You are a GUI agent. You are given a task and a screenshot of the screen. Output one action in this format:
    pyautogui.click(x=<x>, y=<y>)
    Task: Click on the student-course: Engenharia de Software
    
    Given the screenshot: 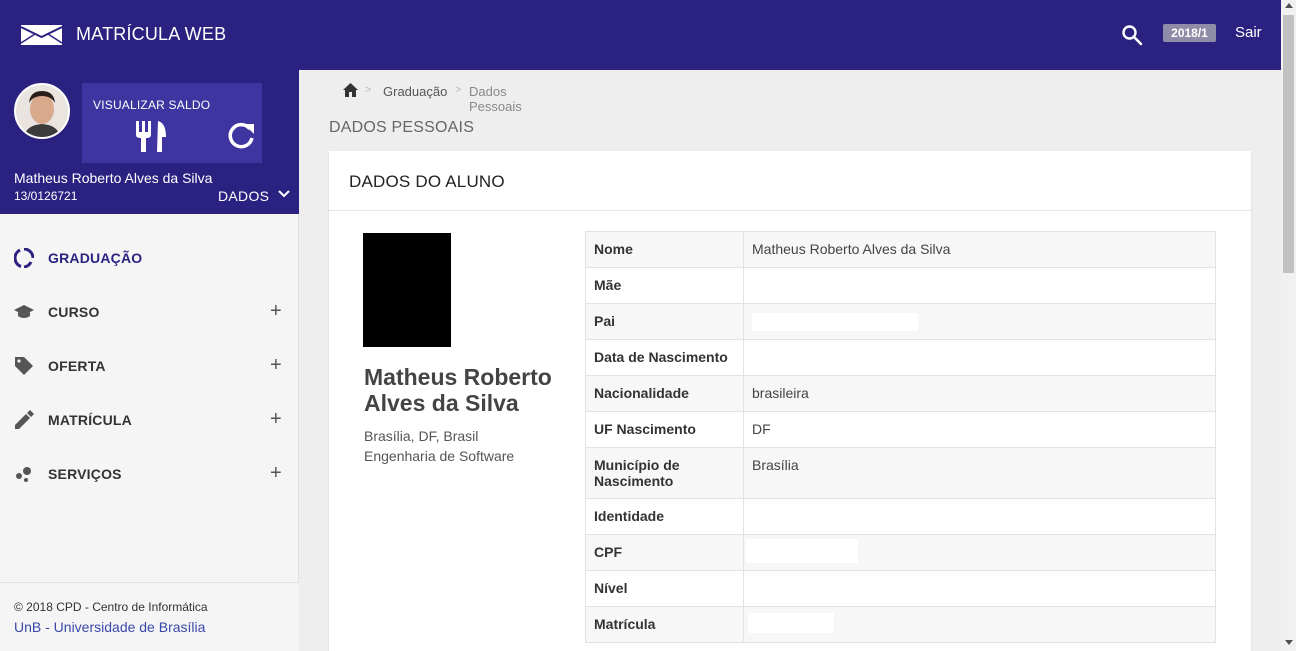 What is the action you would take?
    pyautogui.click(x=439, y=456)
    